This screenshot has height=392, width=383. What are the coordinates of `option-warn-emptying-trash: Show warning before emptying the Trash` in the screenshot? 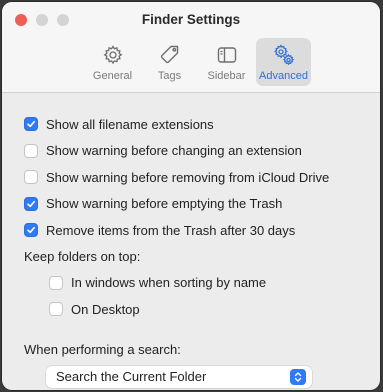 It's located at (202, 204).